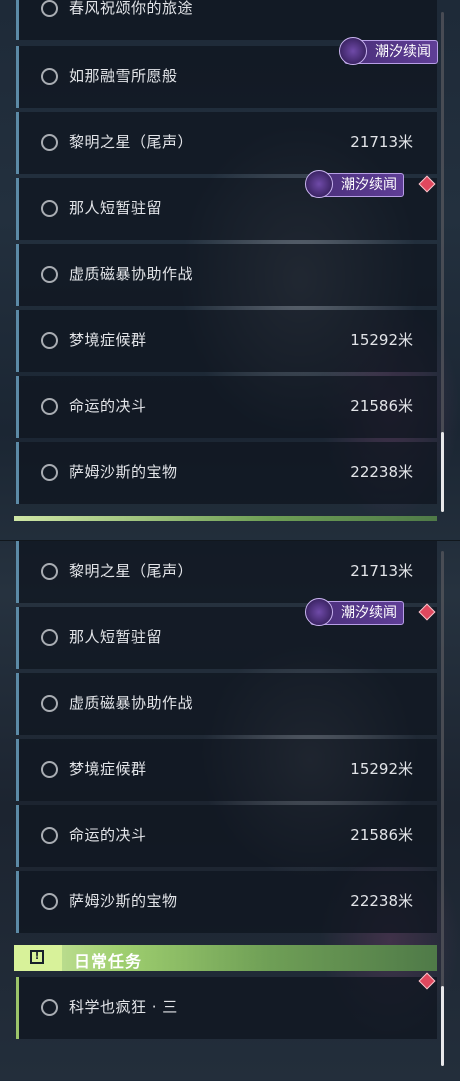  What do you see at coordinates (226, 1008) in the screenshot?
I see `daily-quest-row: 科学也疯狂 · 三` at bounding box center [226, 1008].